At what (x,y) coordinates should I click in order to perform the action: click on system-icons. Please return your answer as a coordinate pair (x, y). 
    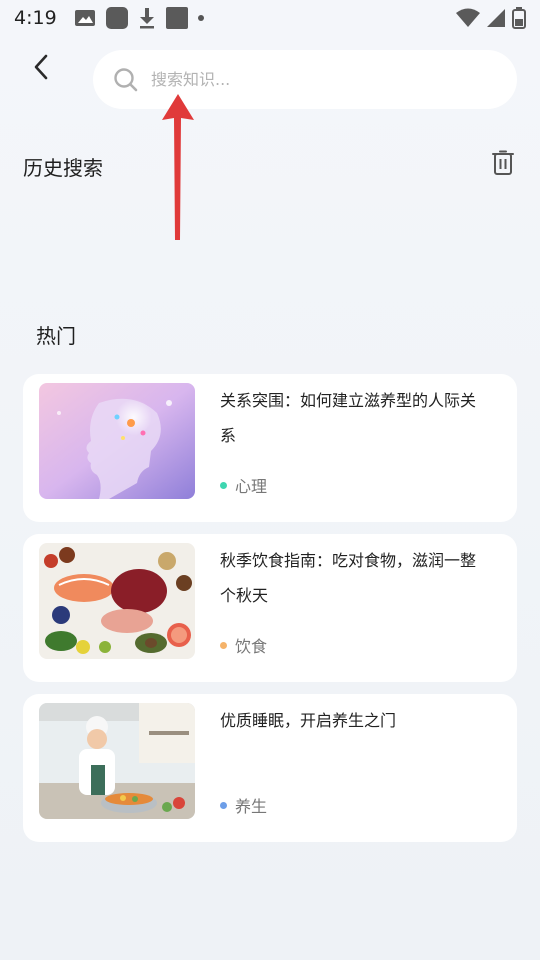
    Looking at the image, I should click on (491, 18).